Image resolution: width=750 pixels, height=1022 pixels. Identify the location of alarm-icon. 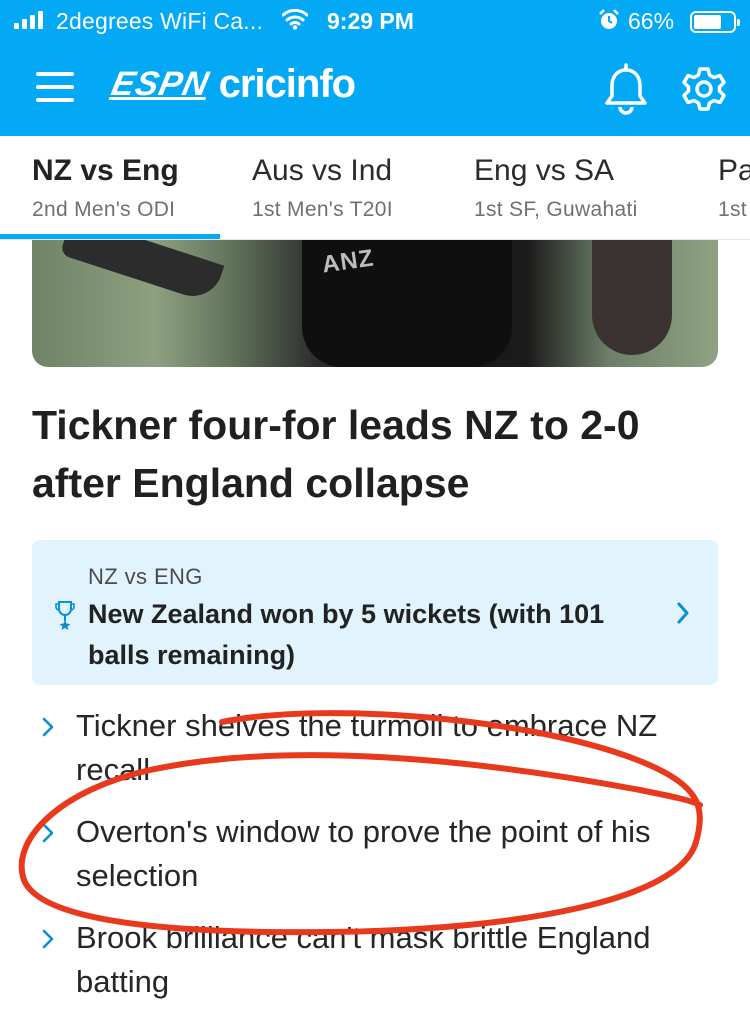
(609, 23).